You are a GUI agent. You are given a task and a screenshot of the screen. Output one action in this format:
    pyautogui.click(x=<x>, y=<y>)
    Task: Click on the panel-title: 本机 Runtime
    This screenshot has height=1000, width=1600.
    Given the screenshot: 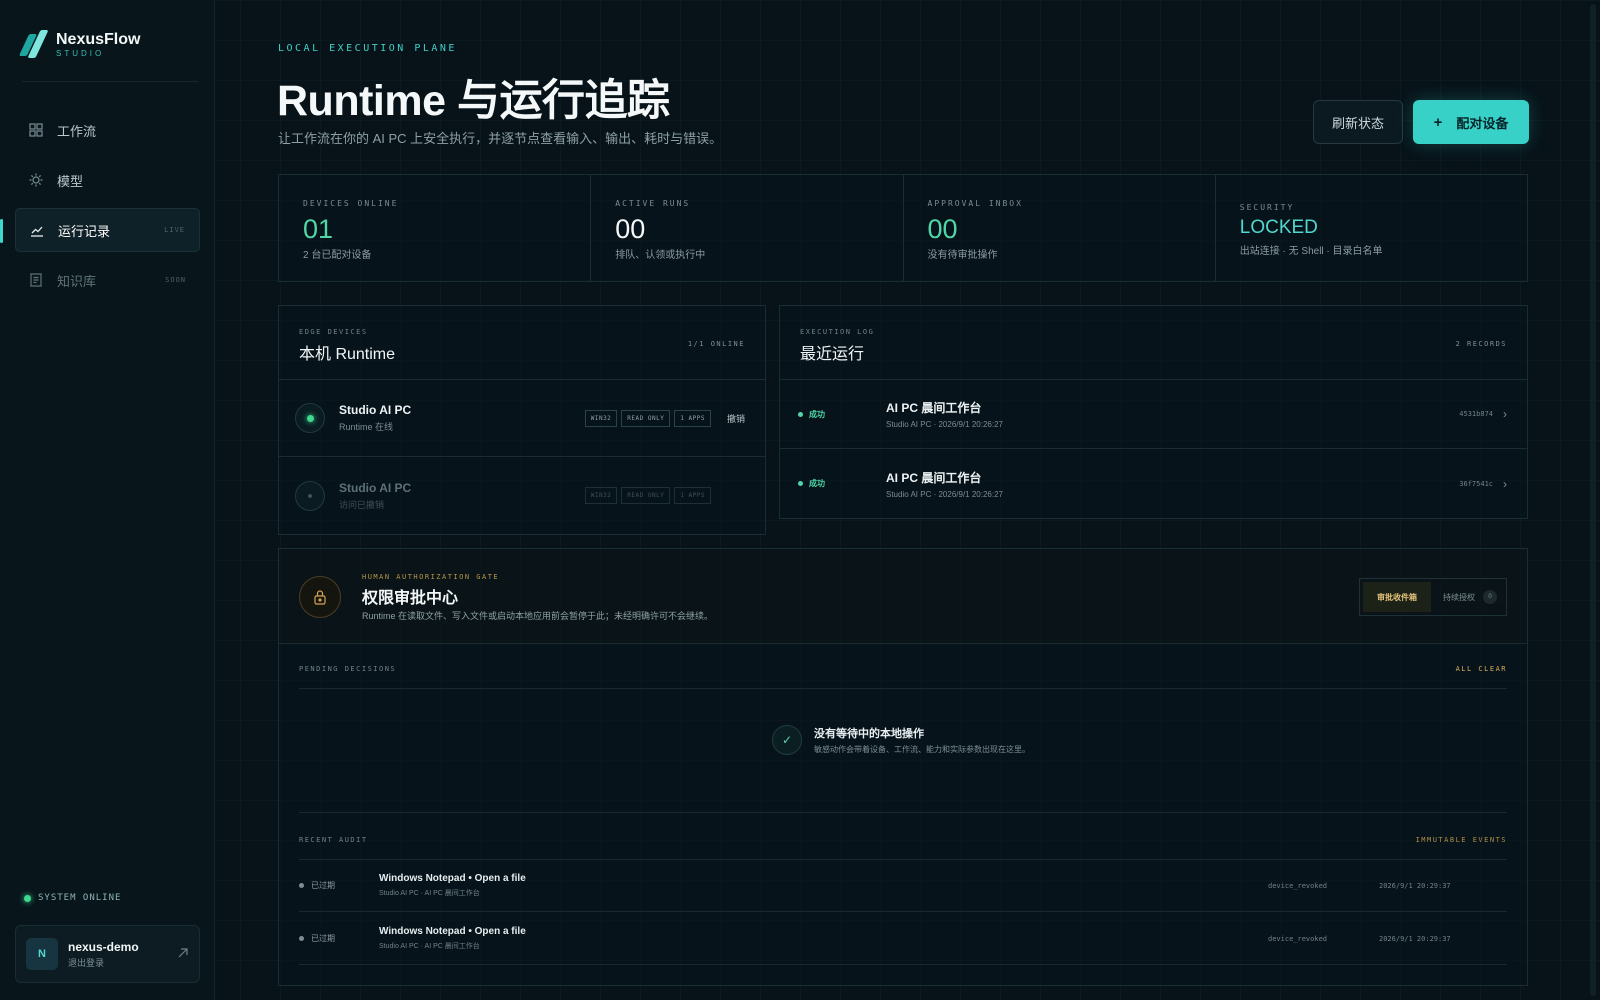 What is the action you would take?
    pyautogui.click(x=347, y=354)
    